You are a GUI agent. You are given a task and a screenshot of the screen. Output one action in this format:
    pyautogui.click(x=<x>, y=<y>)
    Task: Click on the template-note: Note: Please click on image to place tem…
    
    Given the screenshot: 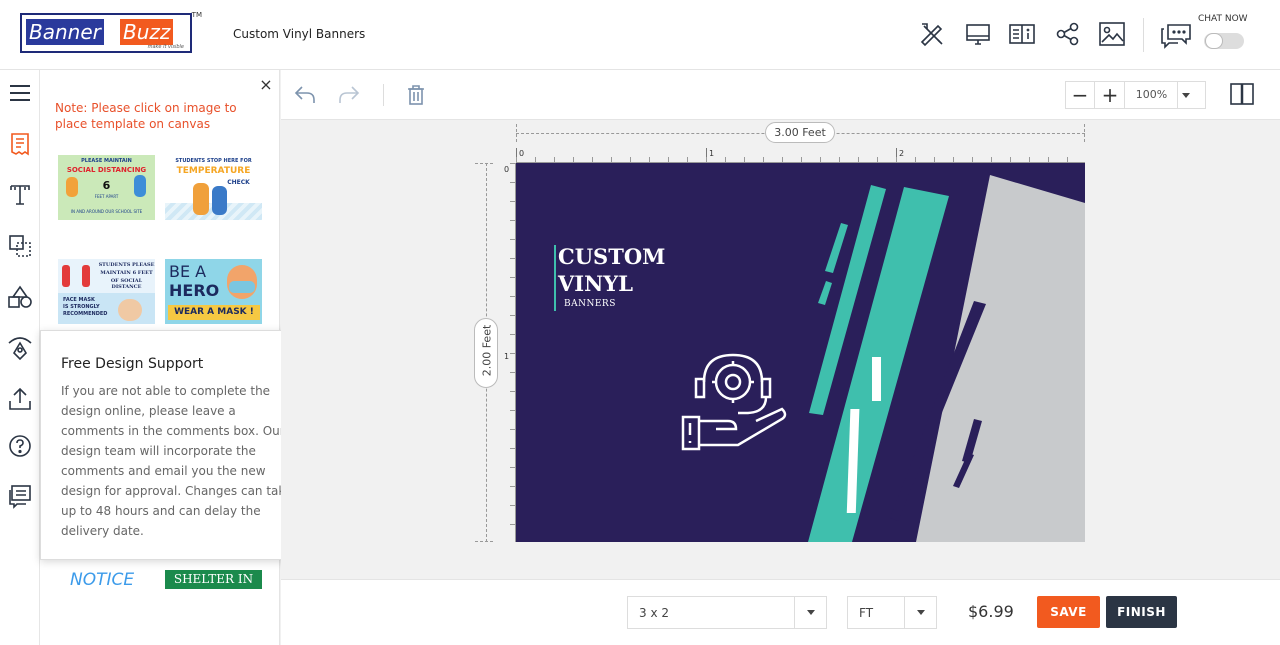 What is the action you would take?
    pyautogui.click(x=146, y=116)
    